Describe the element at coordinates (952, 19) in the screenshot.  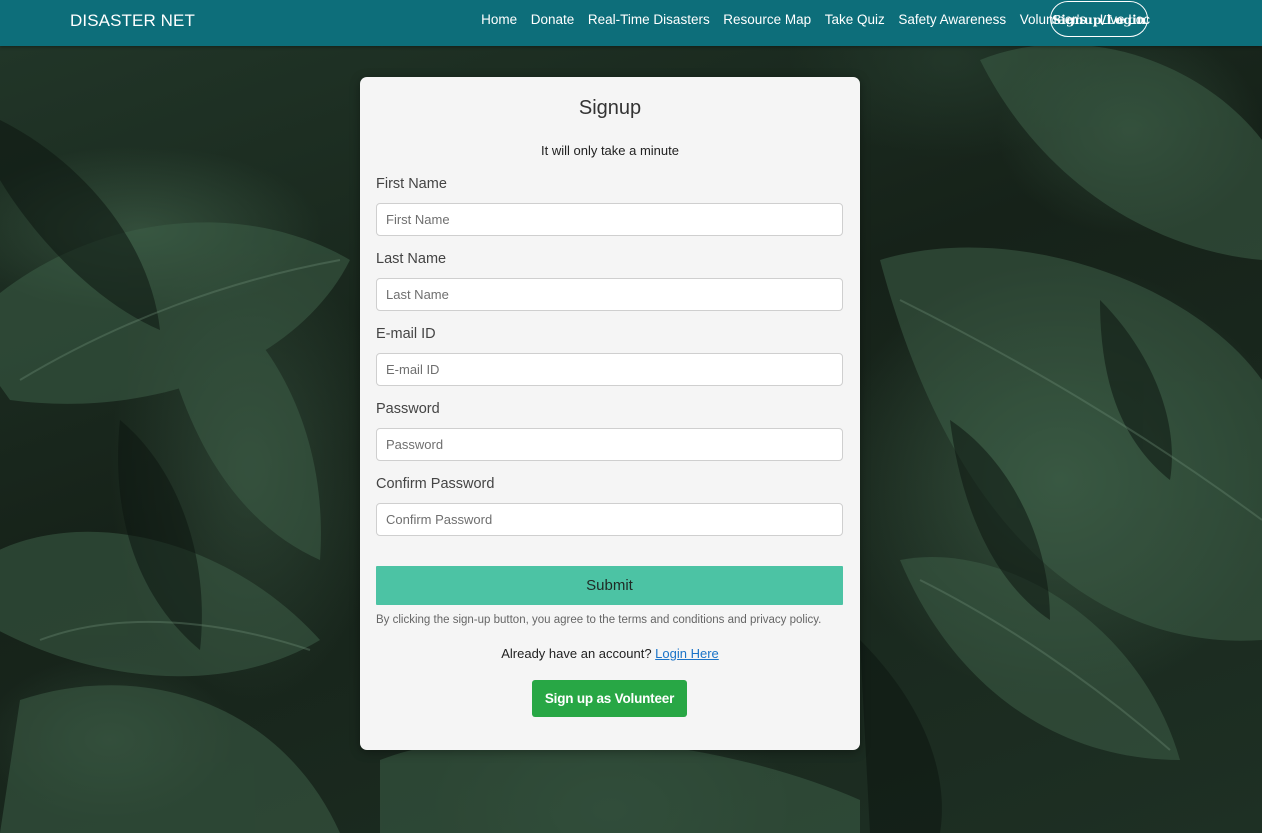
I see `nav-link-safety-awareness: Safety Awareness` at that location.